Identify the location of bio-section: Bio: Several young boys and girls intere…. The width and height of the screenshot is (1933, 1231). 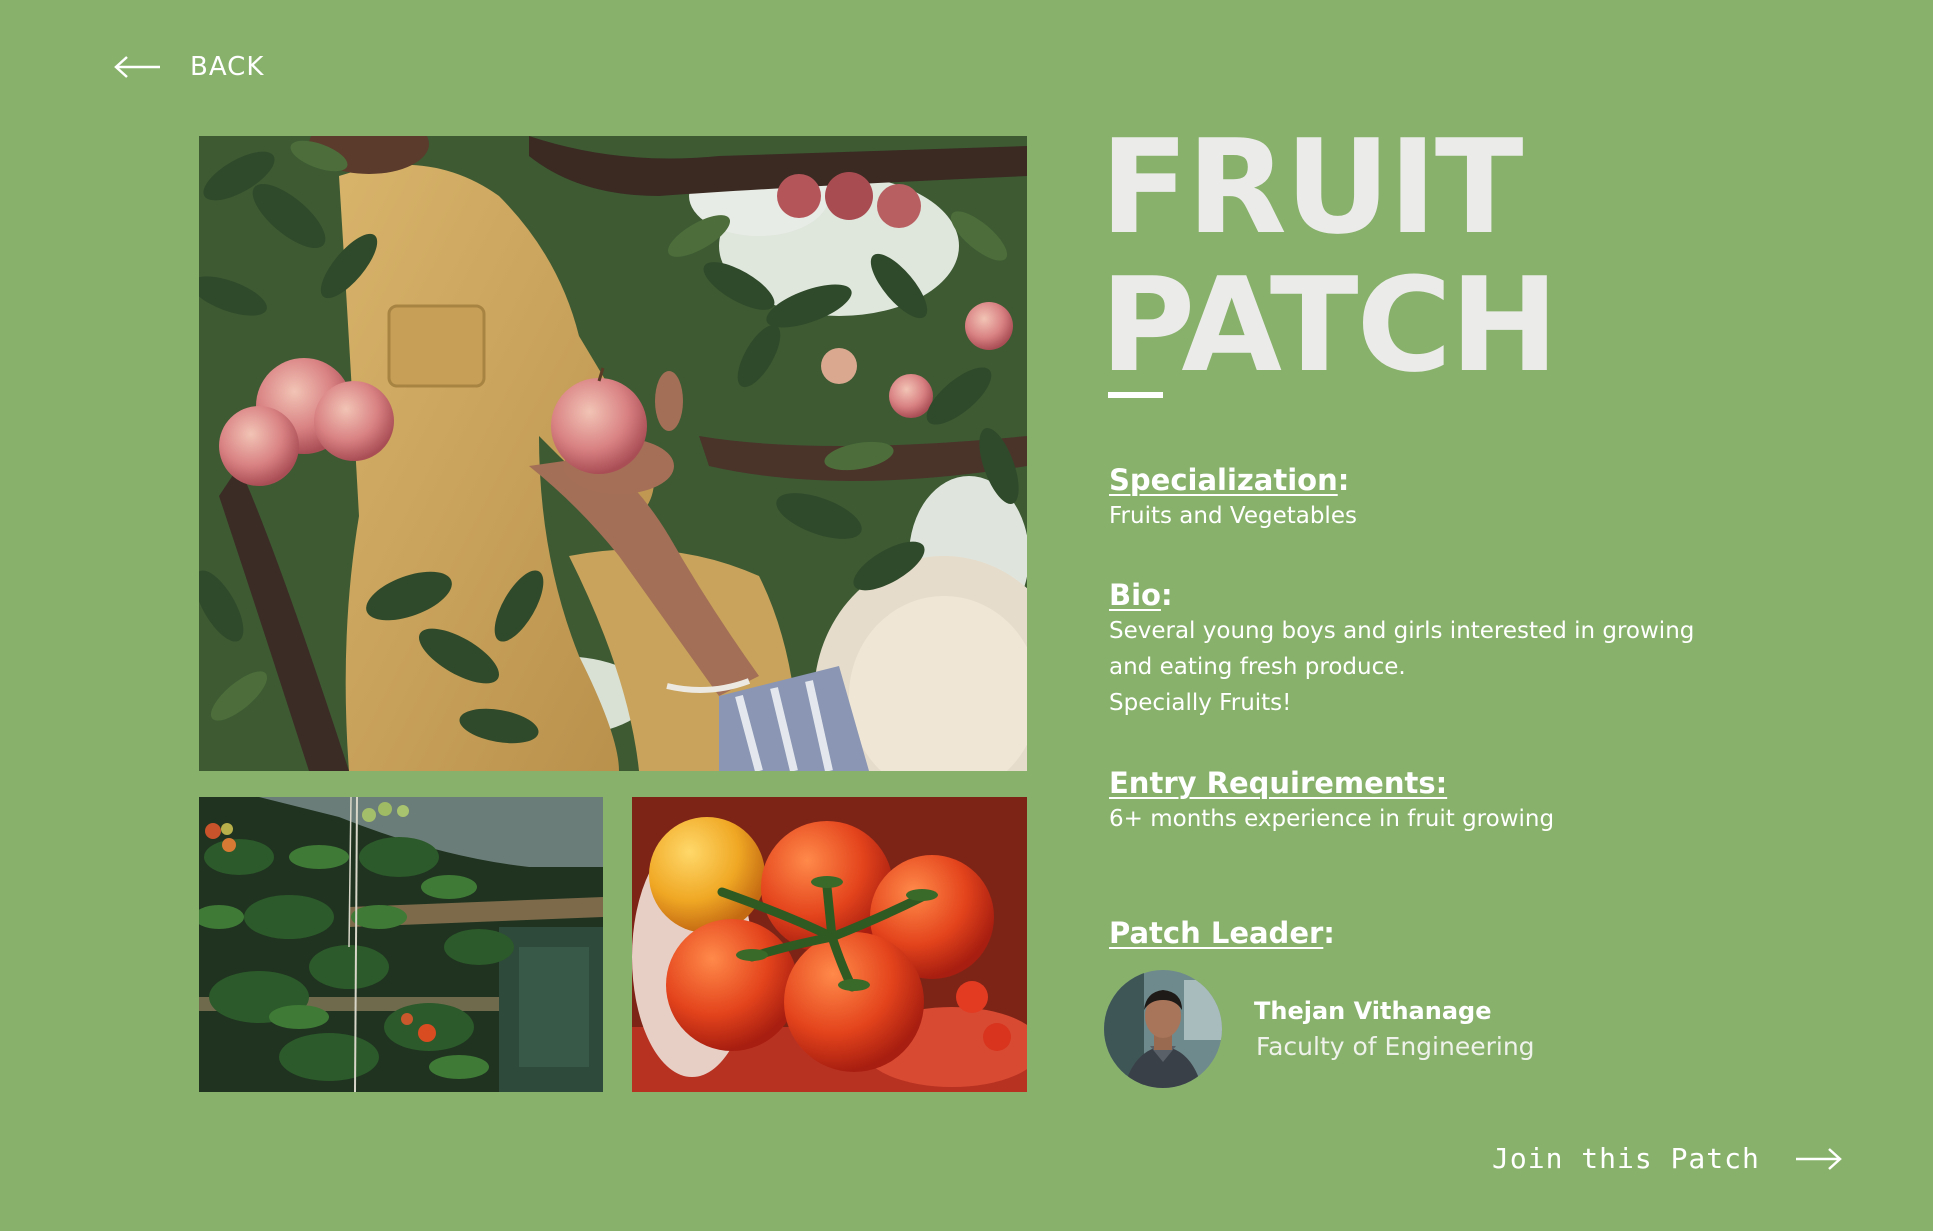
(1459, 649).